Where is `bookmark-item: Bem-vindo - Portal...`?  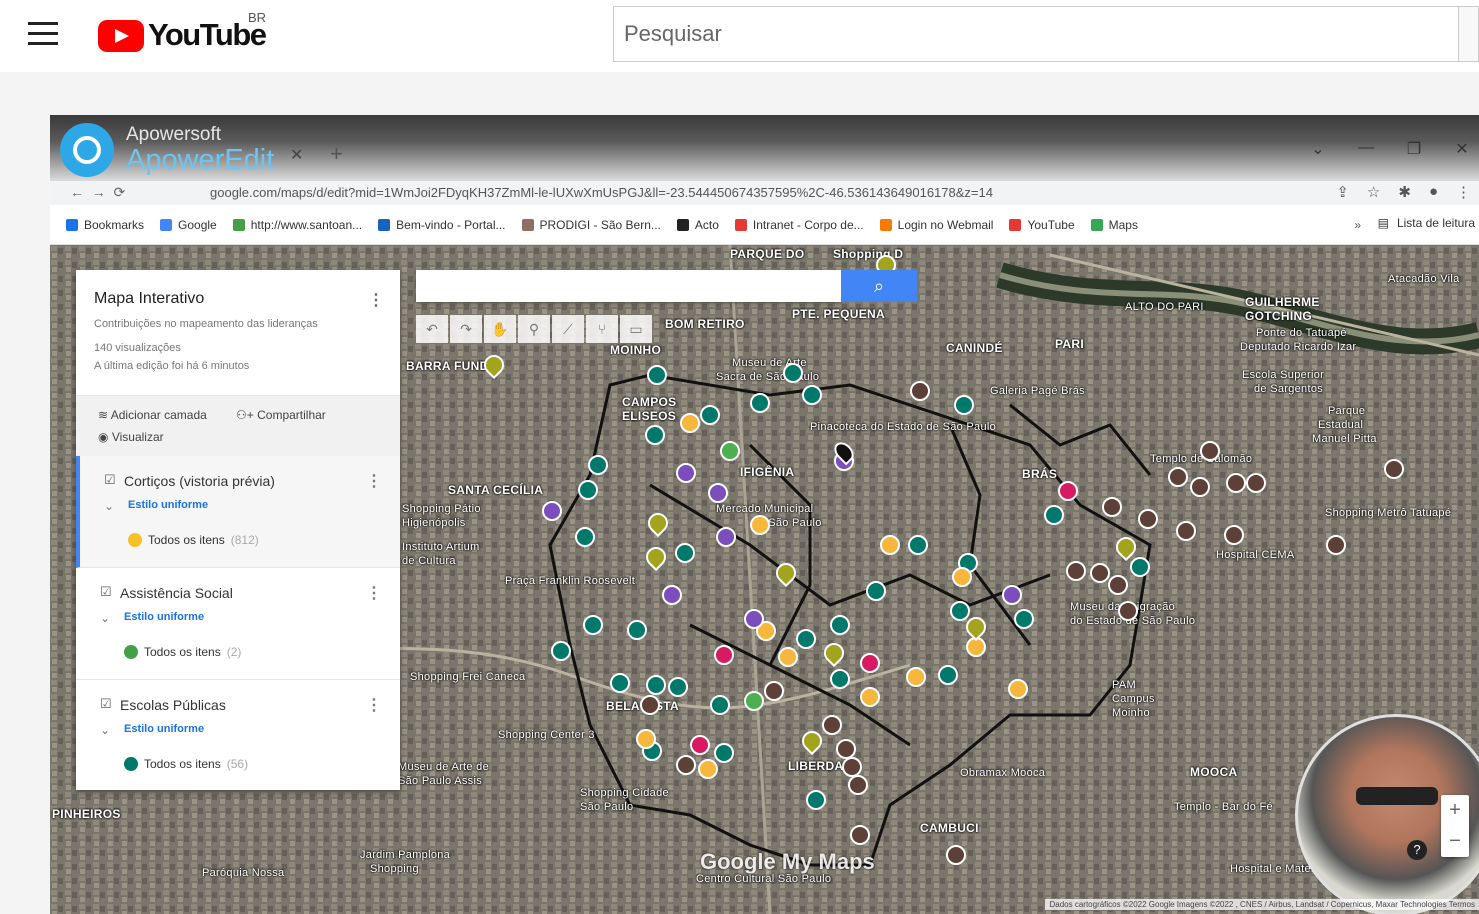 bookmark-item: Bem-vindo - Portal... is located at coordinates (442, 225).